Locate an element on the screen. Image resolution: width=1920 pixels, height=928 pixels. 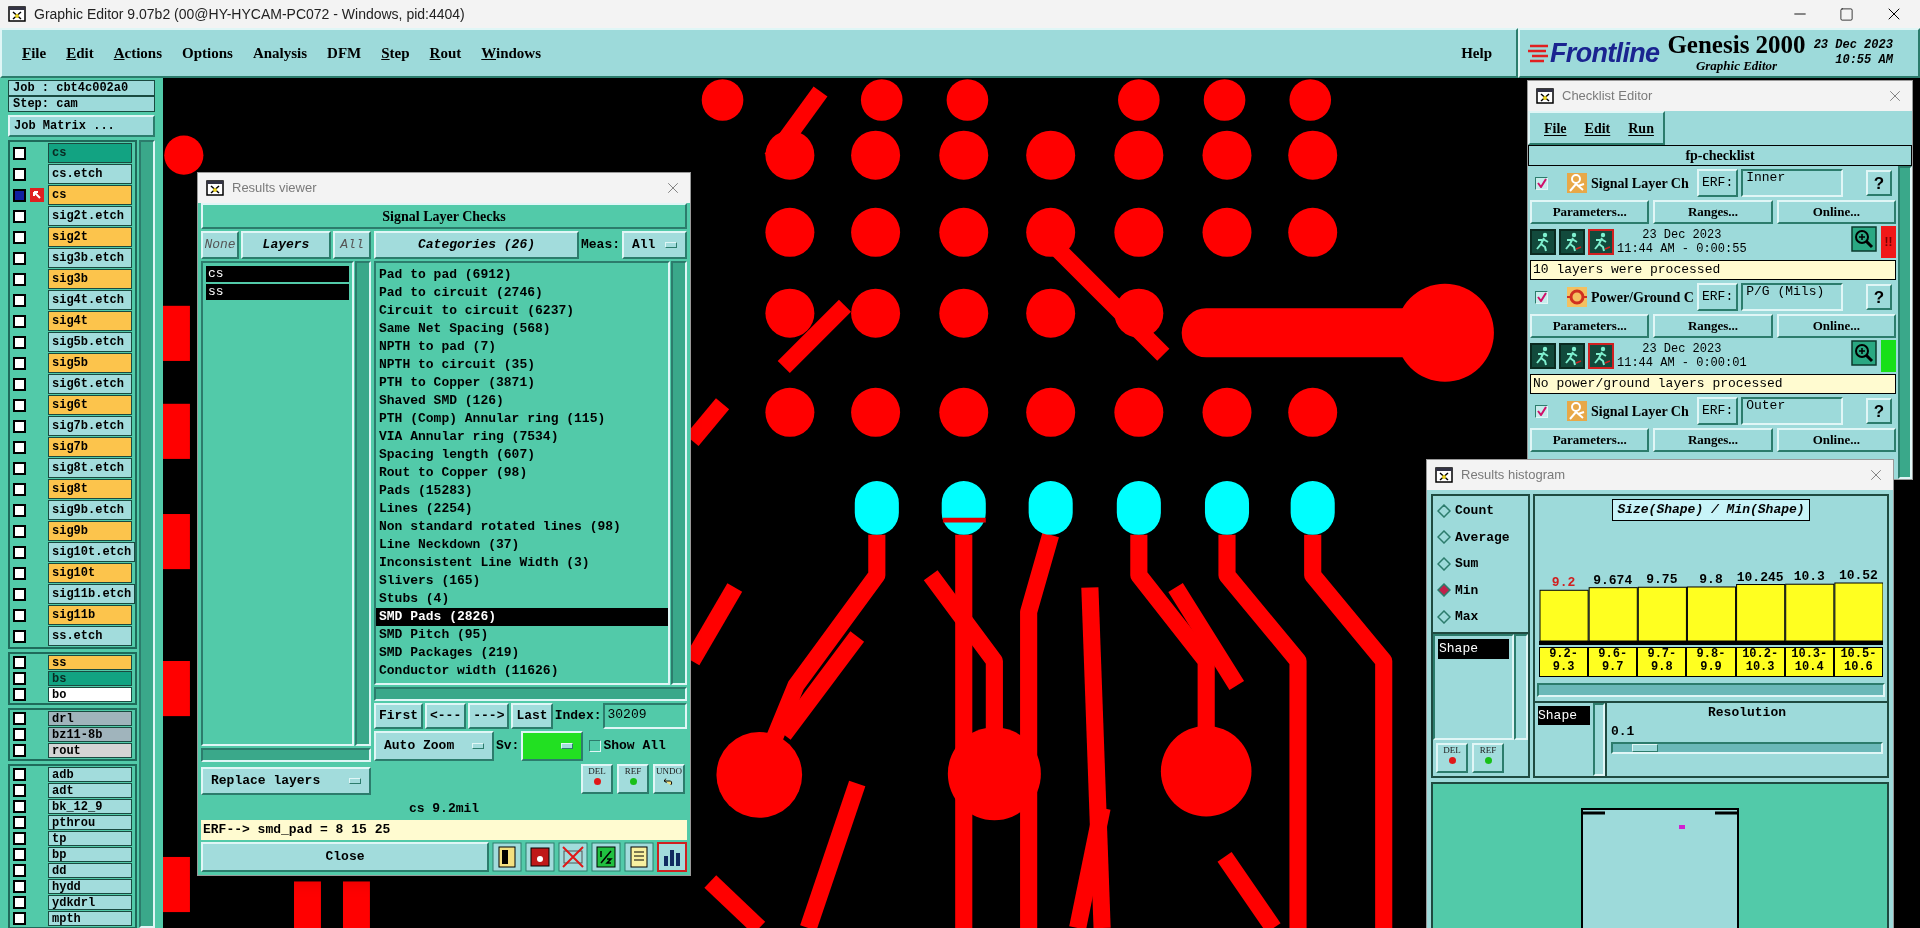
layer-name: sig7b is located at coordinates (90, 447).